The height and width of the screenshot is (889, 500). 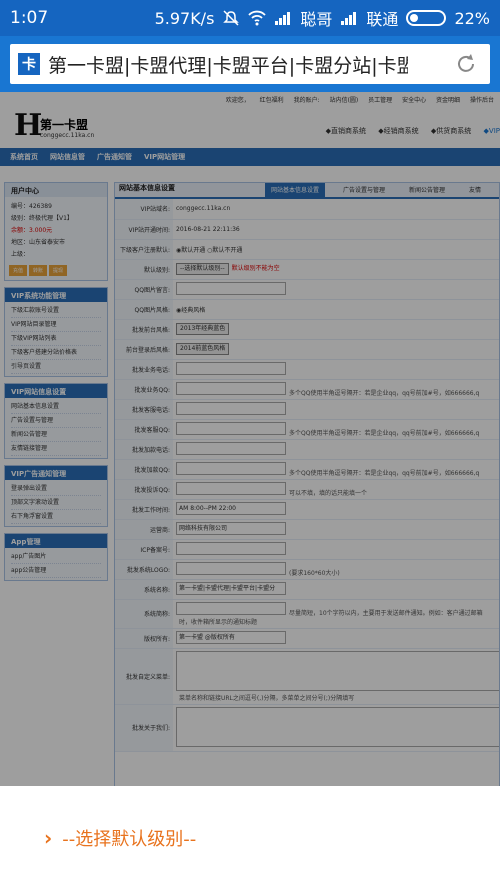 I want to click on nav-home: 系统首页, so click(x=24, y=157).